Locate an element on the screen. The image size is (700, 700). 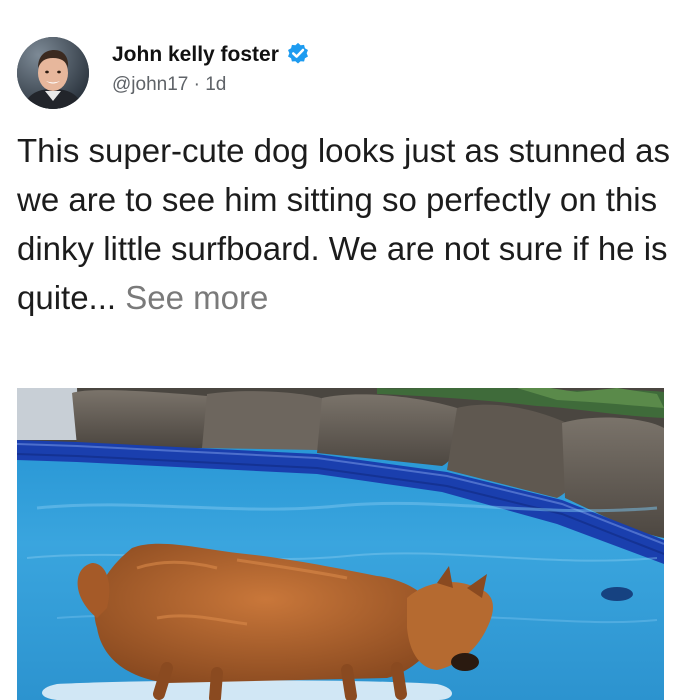
see-more-link: See more is located at coordinates (196, 297).